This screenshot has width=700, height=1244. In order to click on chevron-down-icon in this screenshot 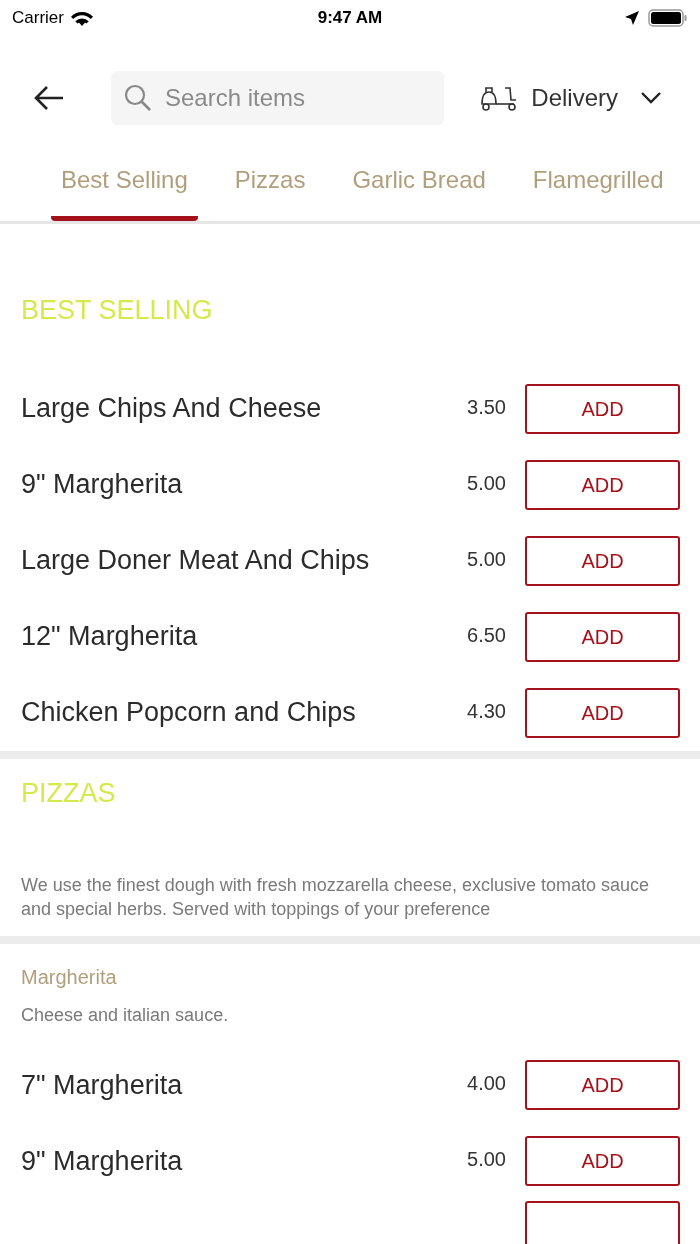, I will do `click(651, 98)`.